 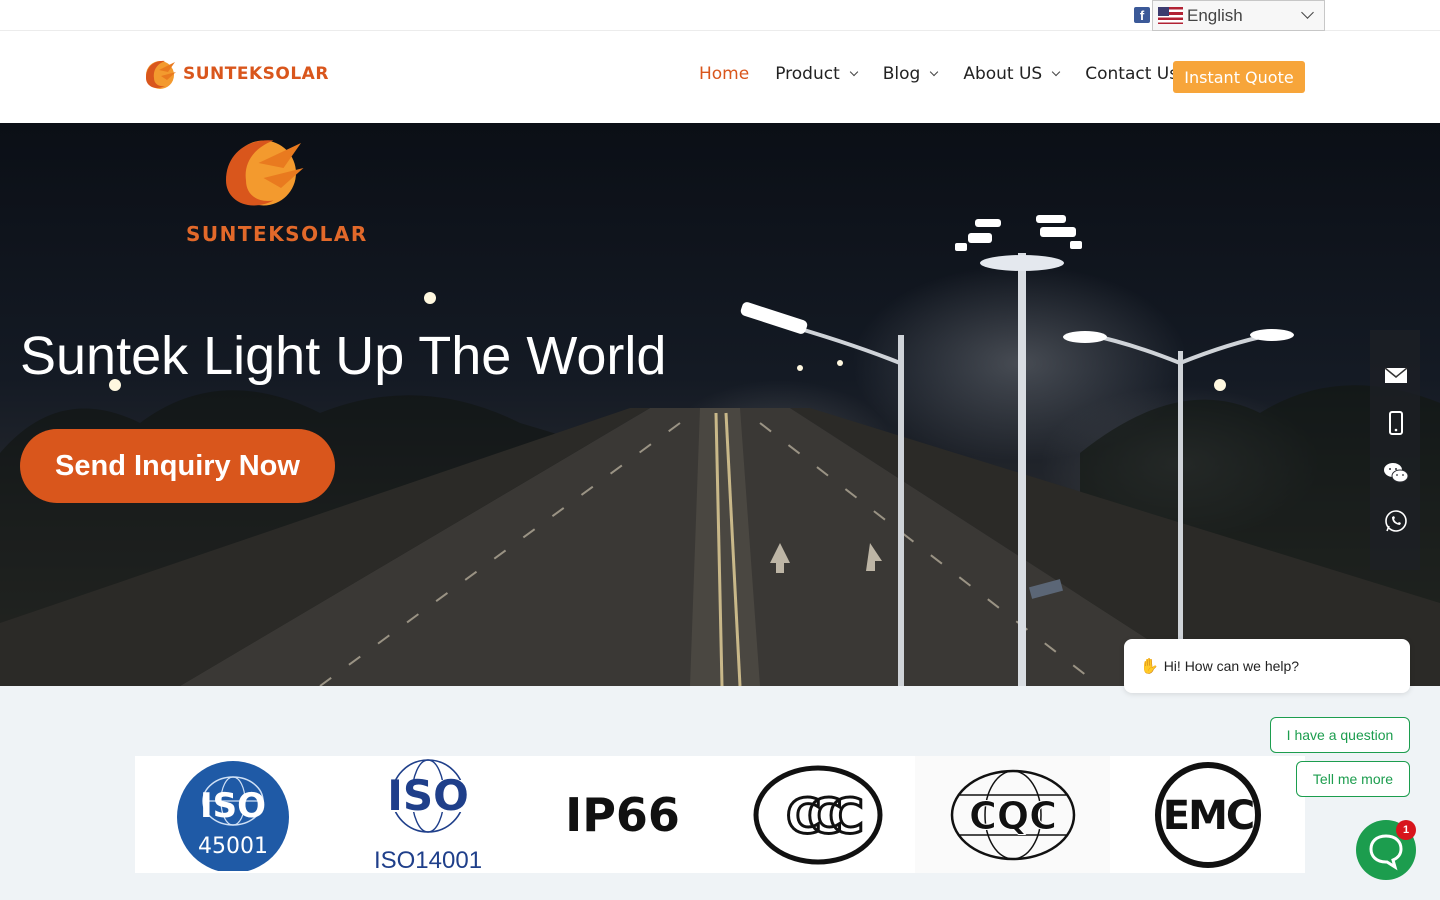 I want to click on ccc-badge: CCC, so click(x=817, y=814).